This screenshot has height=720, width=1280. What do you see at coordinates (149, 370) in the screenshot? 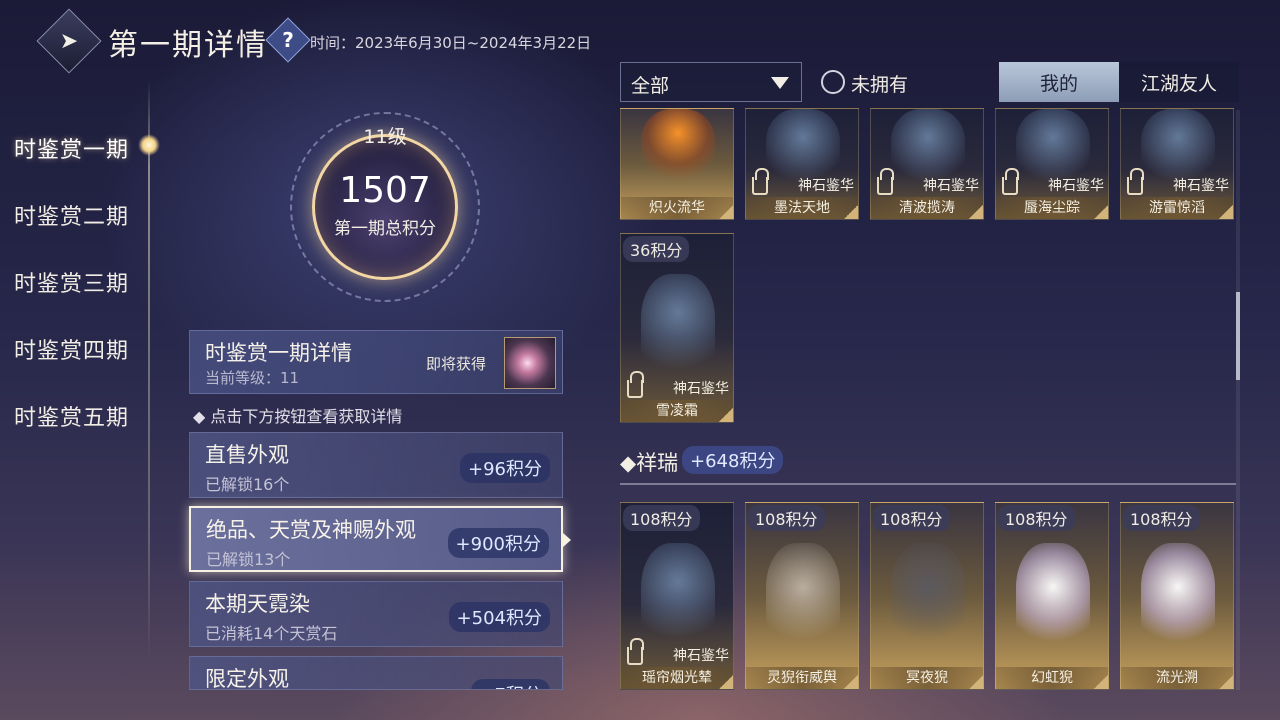
I see `side-divider` at bounding box center [149, 370].